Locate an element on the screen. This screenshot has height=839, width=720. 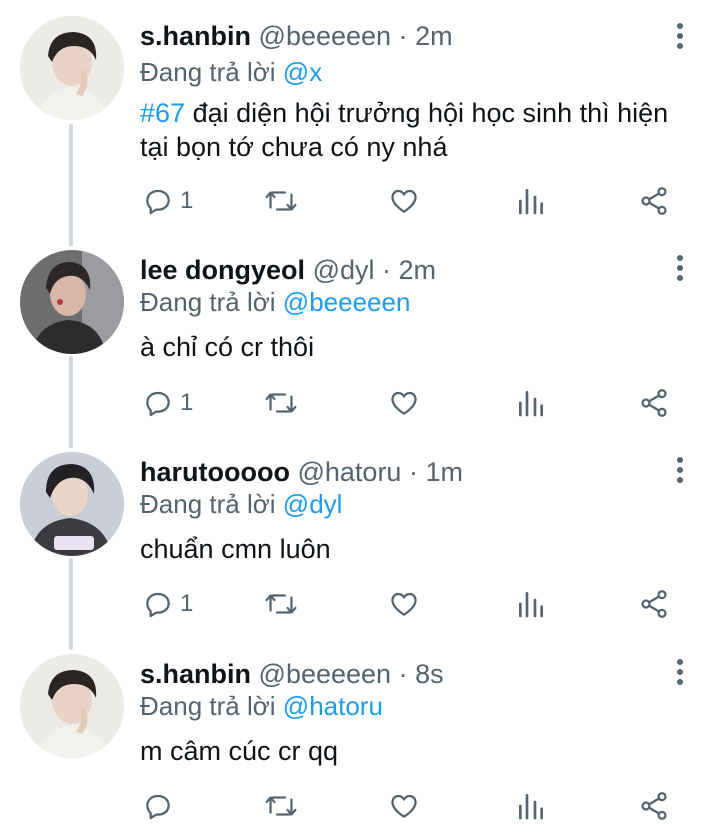
hashtag-link: #67 is located at coordinates (162, 113).